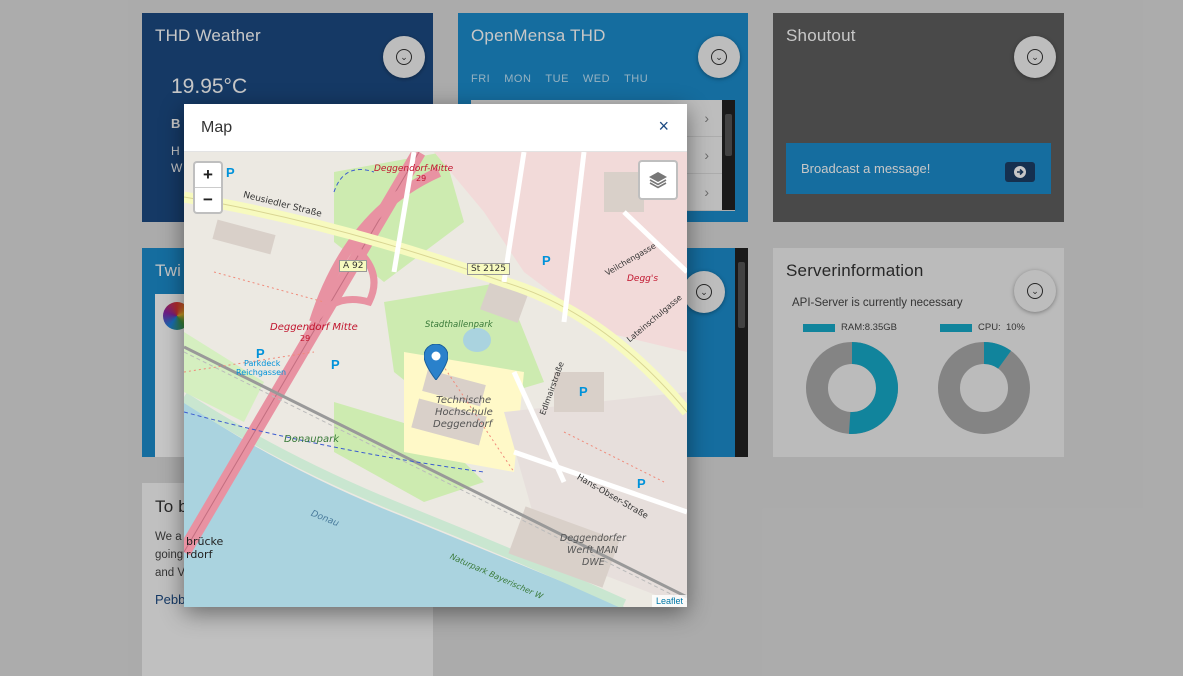 This screenshot has height=676, width=1183. What do you see at coordinates (208, 200) in the screenshot?
I see `zoom-out-button: −` at bounding box center [208, 200].